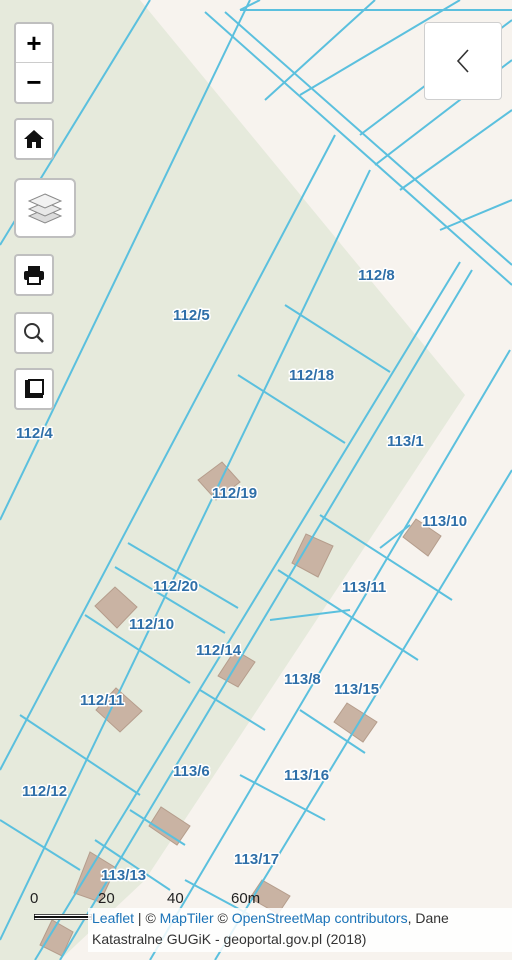 Image resolution: width=512 pixels, height=960 pixels. What do you see at coordinates (311, 375) in the screenshot?
I see `parcel-label: 112/18` at bounding box center [311, 375].